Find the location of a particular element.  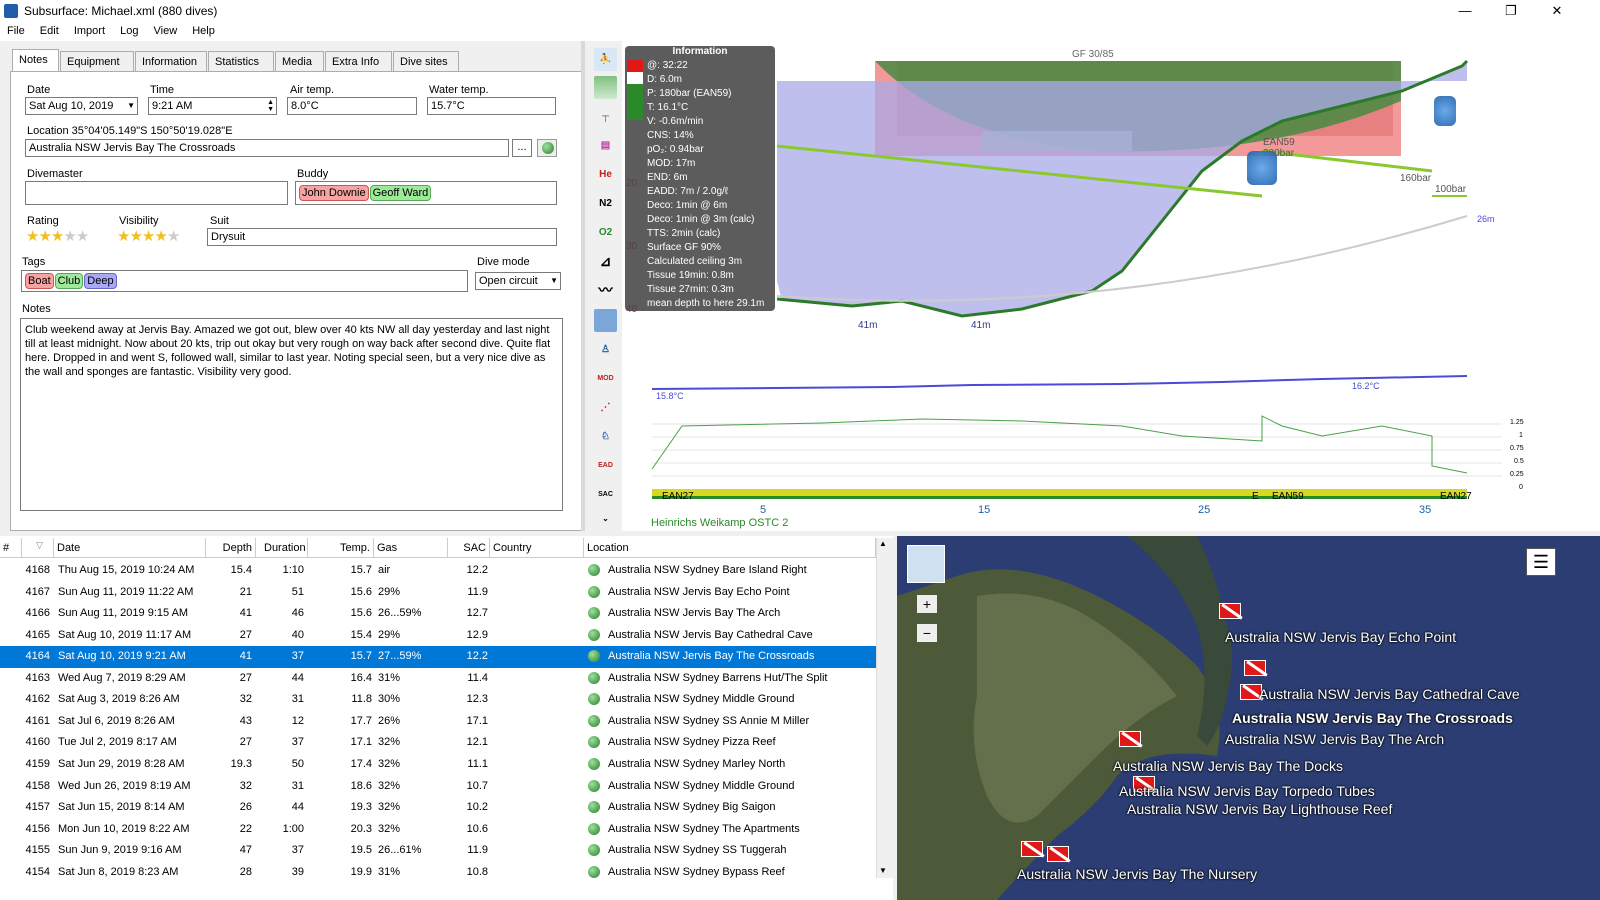

column-header-location: Location is located at coordinates (730, 548).